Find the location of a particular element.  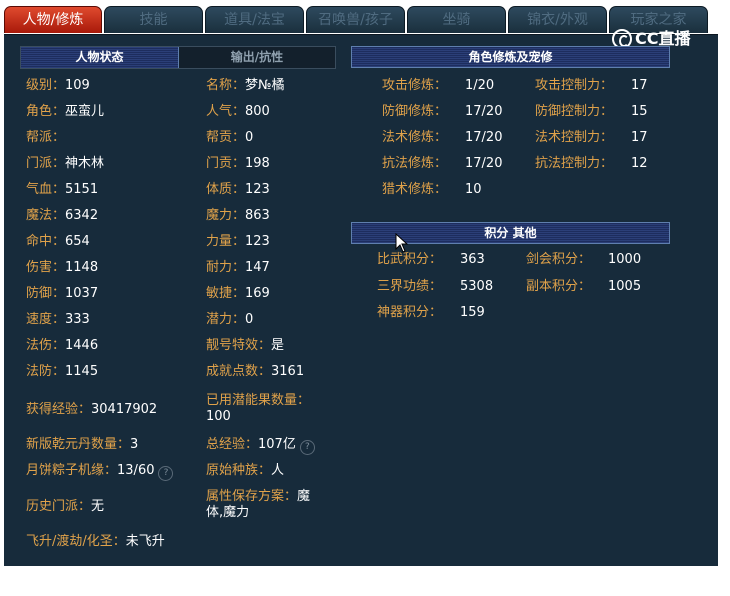

cultivation-attack: 攻击修炼： is located at coordinates (415, 85).